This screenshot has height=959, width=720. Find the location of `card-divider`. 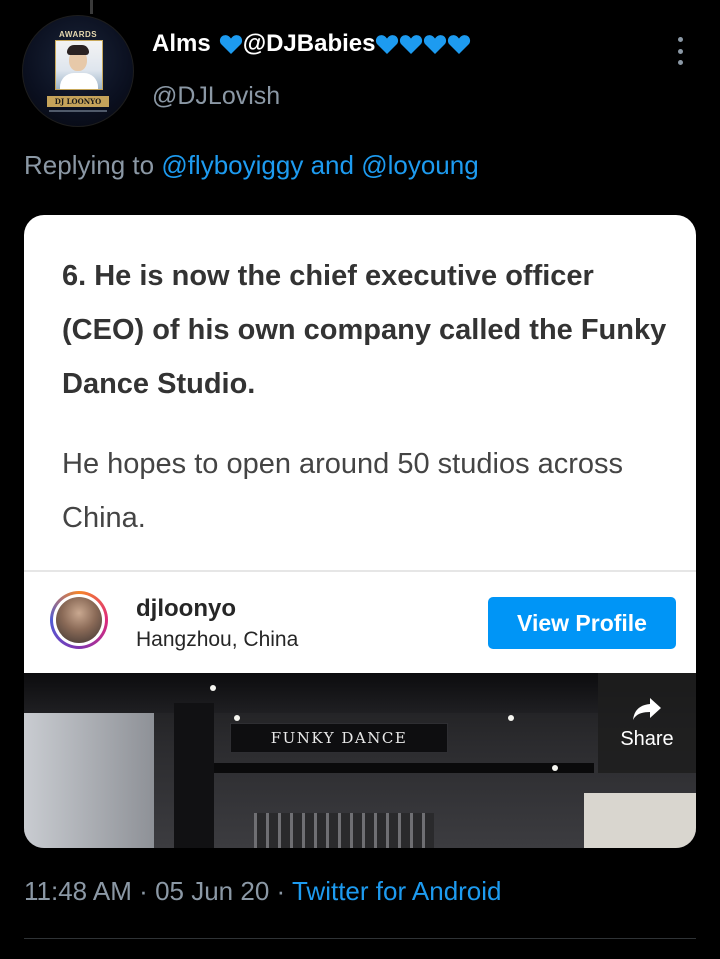

card-divider is located at coordinates (360, 571).